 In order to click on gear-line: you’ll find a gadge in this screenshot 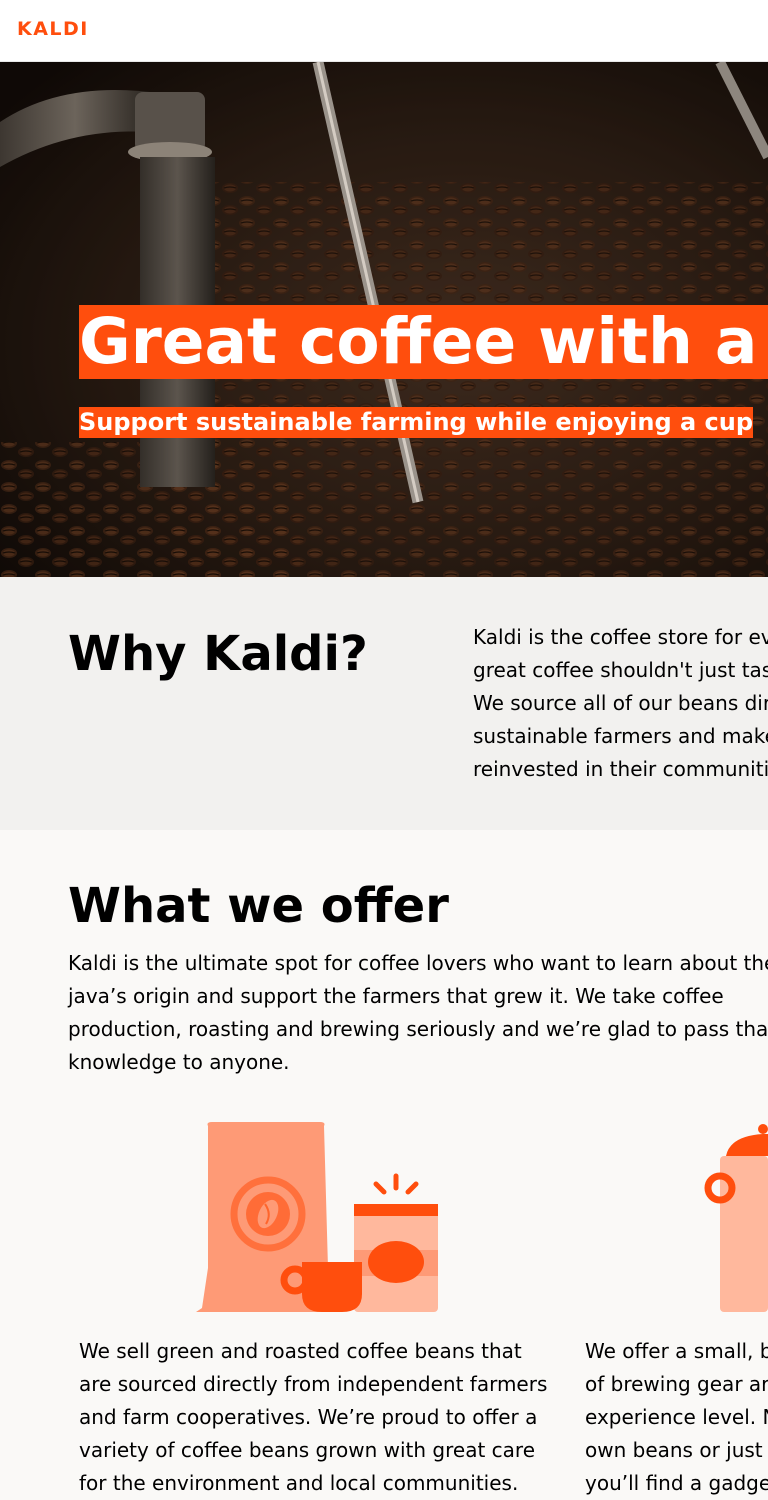, I will do `click(676, 1483)`.